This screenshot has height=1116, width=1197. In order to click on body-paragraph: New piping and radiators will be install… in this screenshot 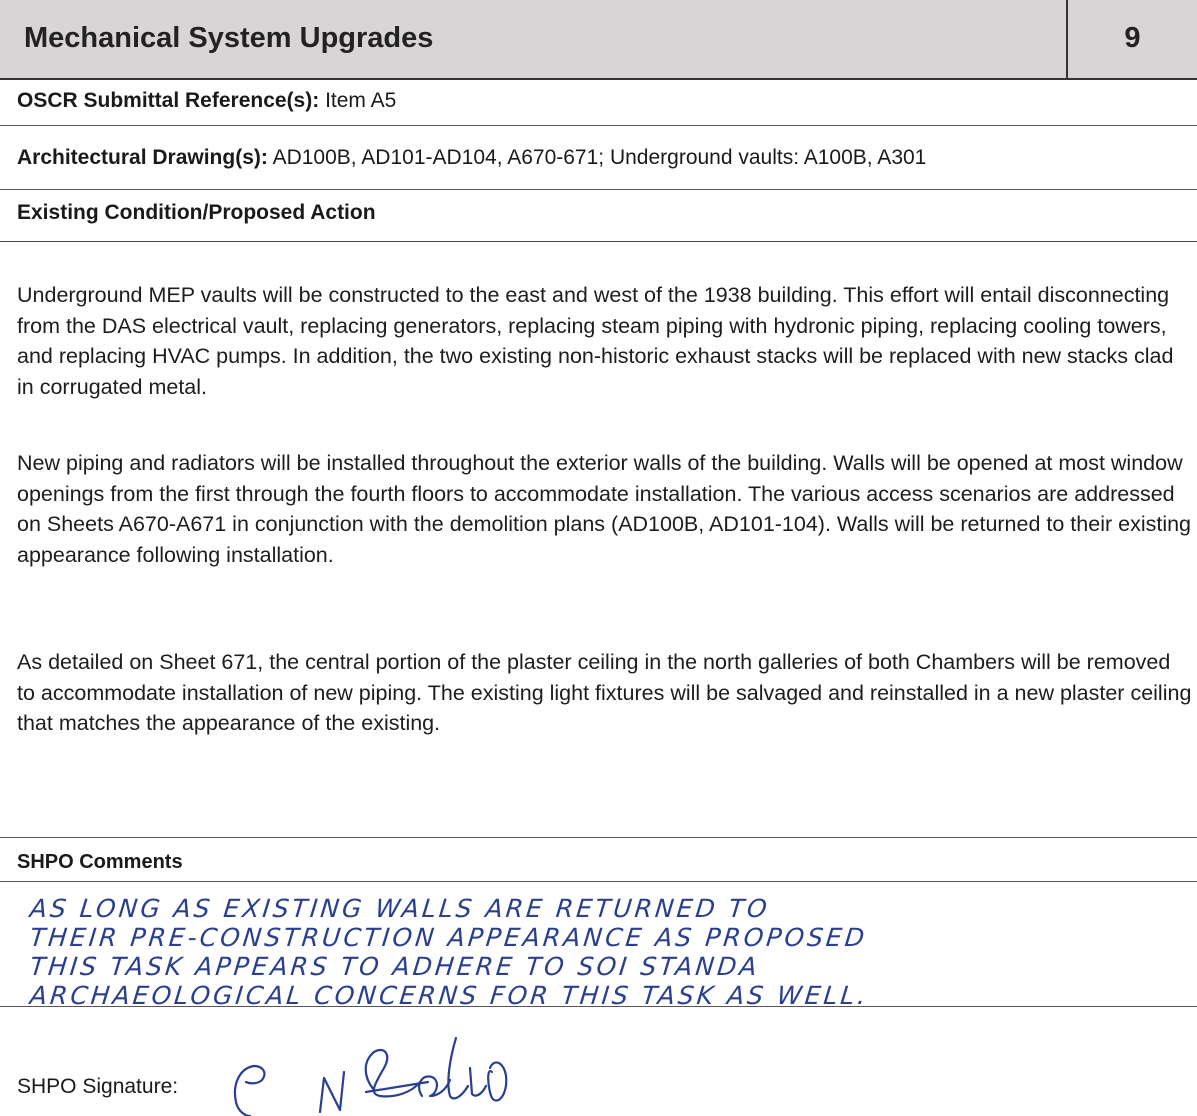, I will do `click(604, 509)`.